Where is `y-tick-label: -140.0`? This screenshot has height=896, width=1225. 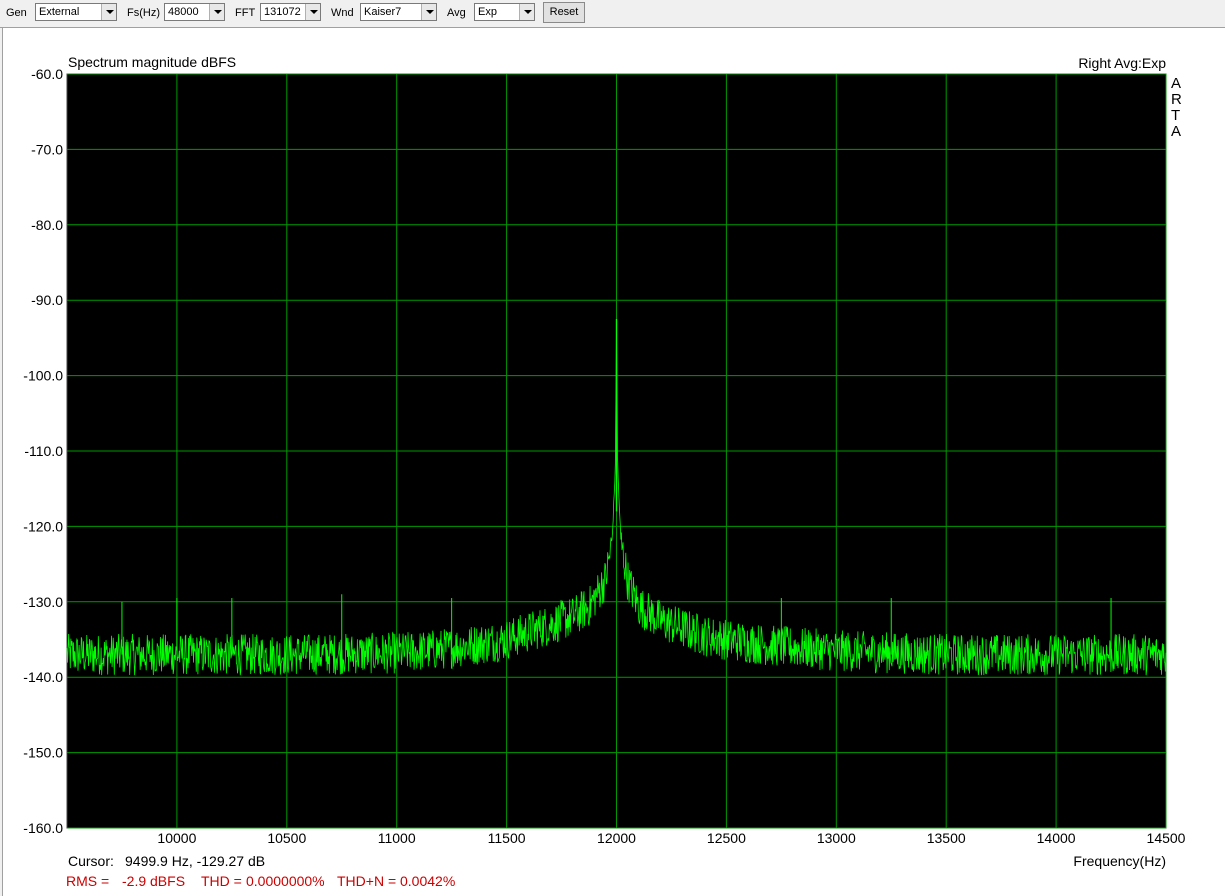
y-tick-label: -140.0 is located at coordinates (43, 677).